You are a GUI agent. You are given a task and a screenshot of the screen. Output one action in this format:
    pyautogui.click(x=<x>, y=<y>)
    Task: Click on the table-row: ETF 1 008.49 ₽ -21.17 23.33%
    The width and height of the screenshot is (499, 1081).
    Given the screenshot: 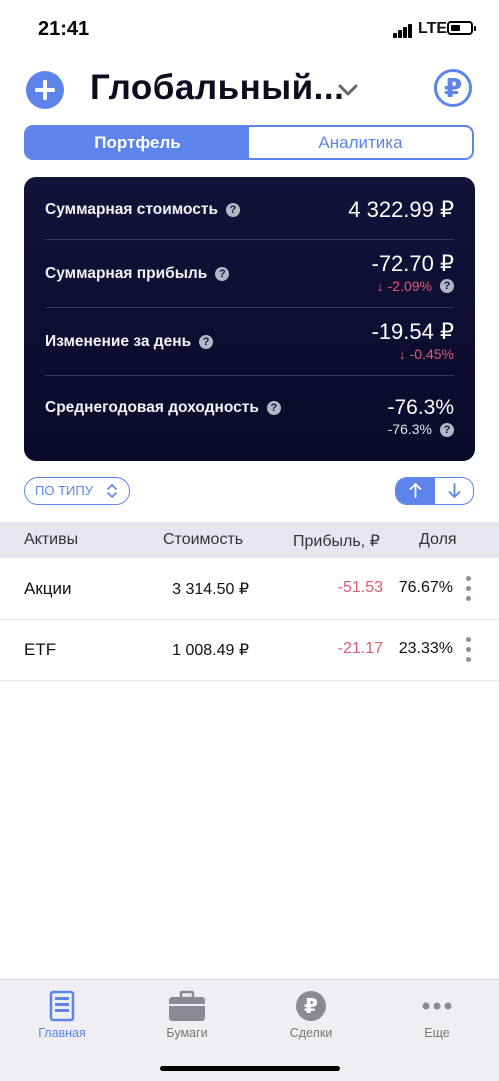 What is the action you would take?
    pyautogui.click(x=249, y=650)
    